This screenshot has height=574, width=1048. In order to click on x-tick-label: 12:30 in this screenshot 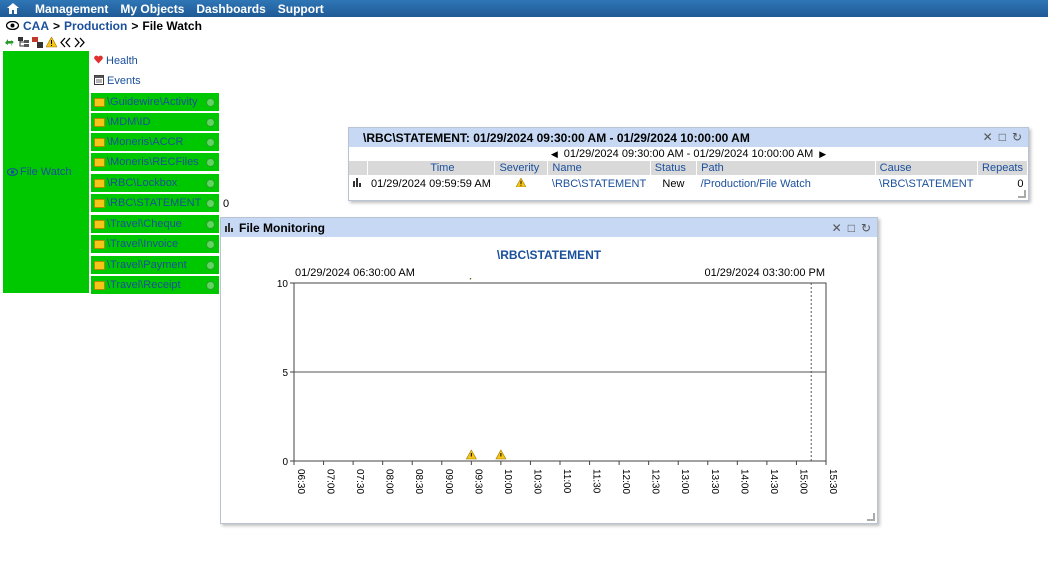, I will do `click(655, 481)`.